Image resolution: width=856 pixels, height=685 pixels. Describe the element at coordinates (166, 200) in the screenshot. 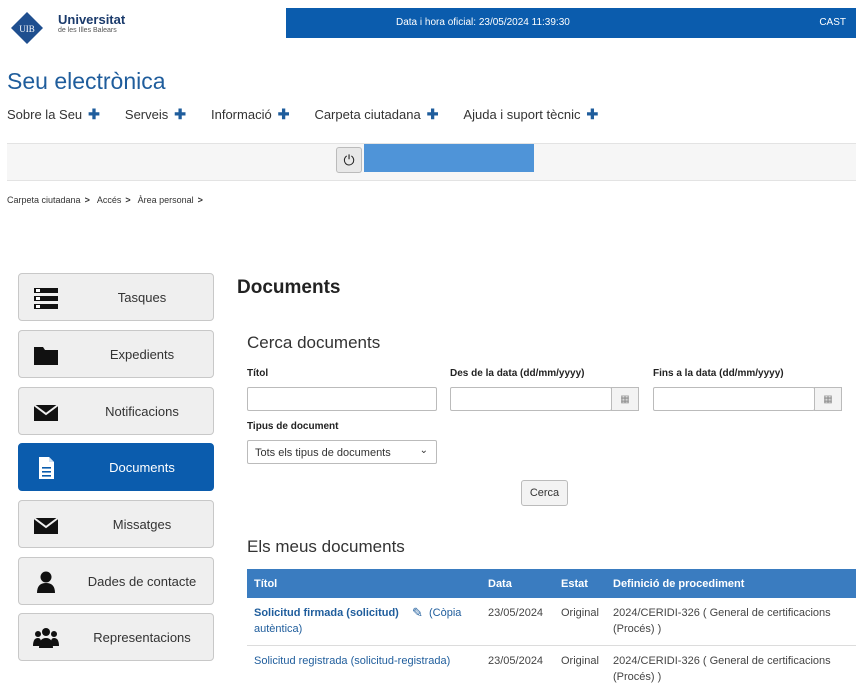

I see `breadcrumb-area-personal: Àrea personal` at that location.